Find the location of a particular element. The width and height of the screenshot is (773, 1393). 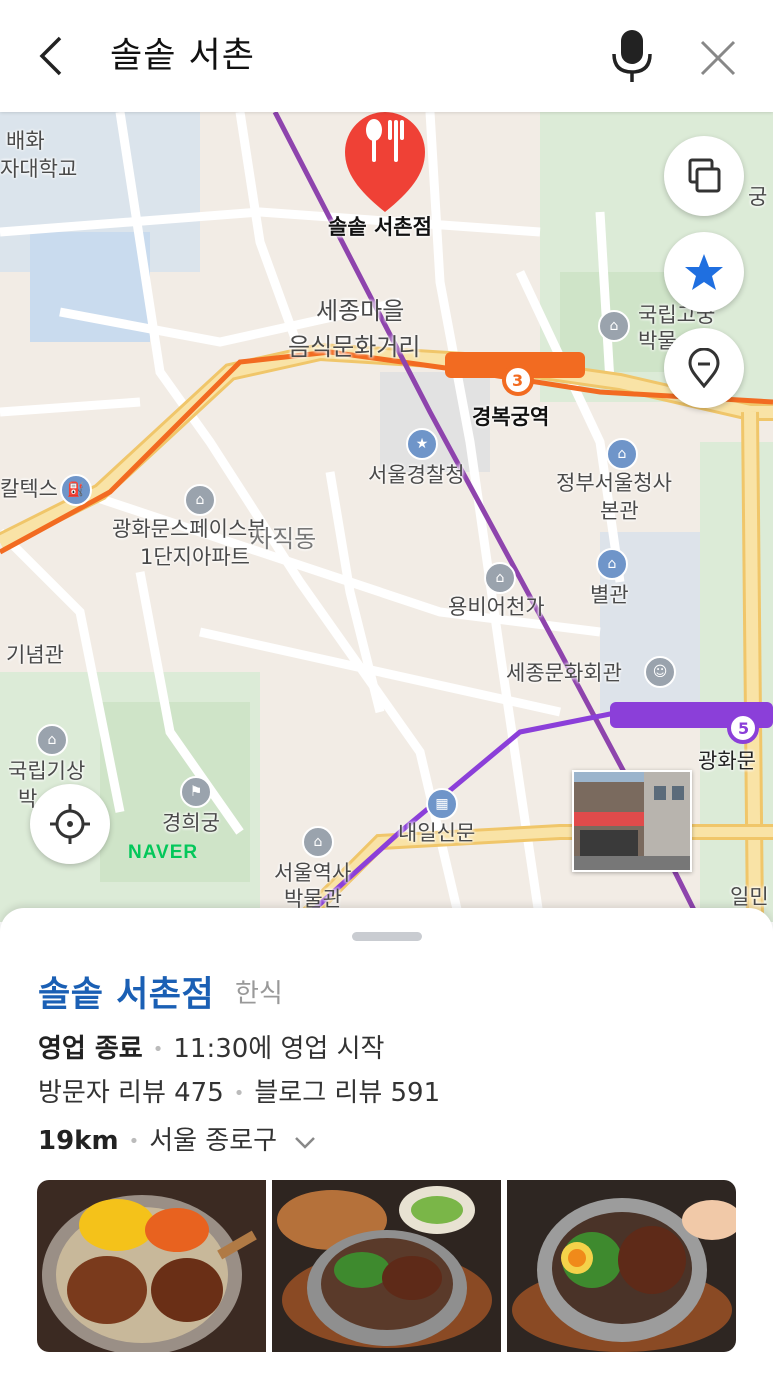

naver-logo: NAVER is located at coordinates (163, 852).